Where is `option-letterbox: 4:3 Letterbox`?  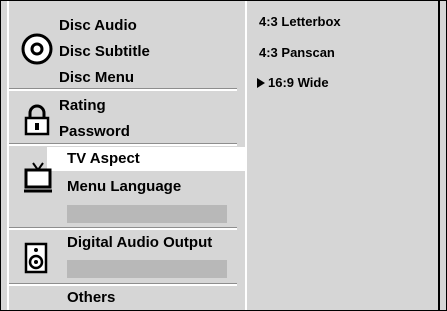
option-letterbox: 4:3 Letterbox is located at coordinates (300, 21).